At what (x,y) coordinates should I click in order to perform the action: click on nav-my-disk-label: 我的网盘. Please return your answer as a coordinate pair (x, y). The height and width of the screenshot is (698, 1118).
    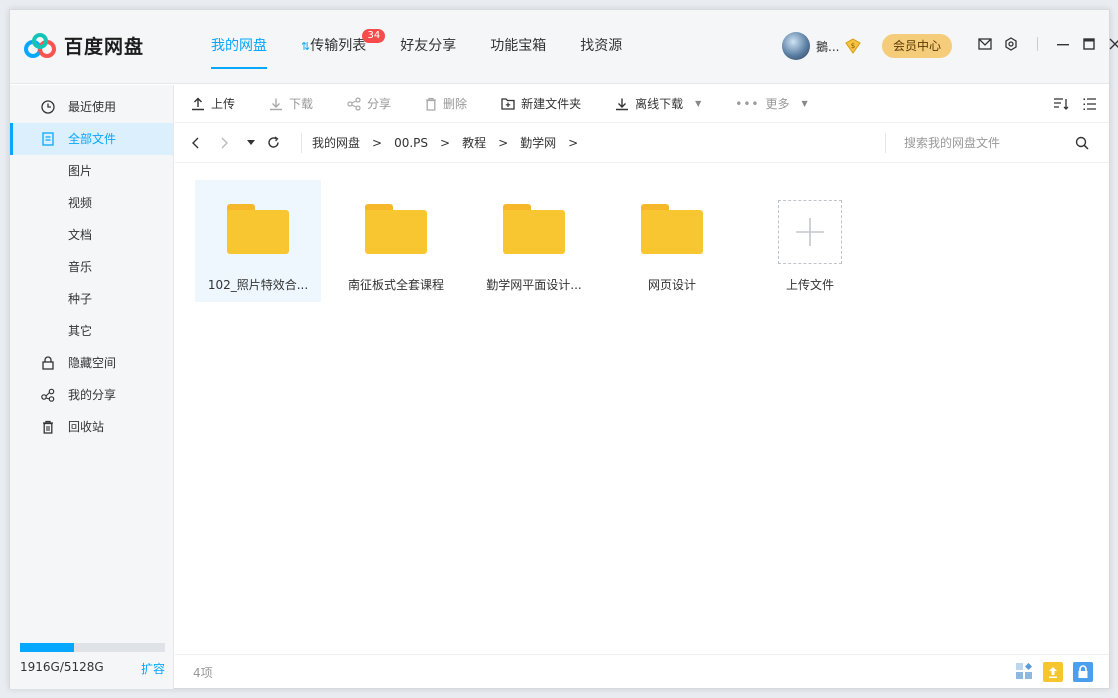
    Looking at the image, I should click on (239, 46).